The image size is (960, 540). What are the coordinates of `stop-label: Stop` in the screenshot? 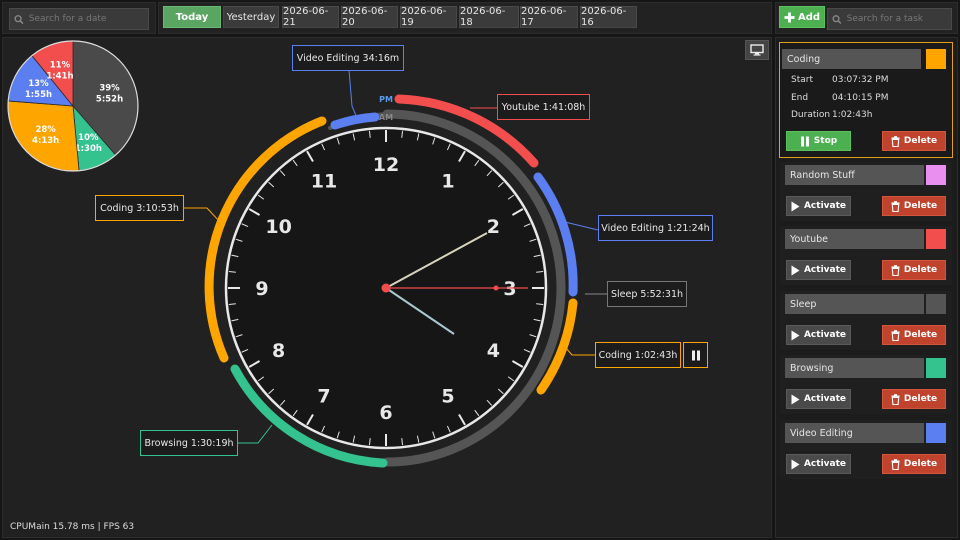 It's located at (825, 141).